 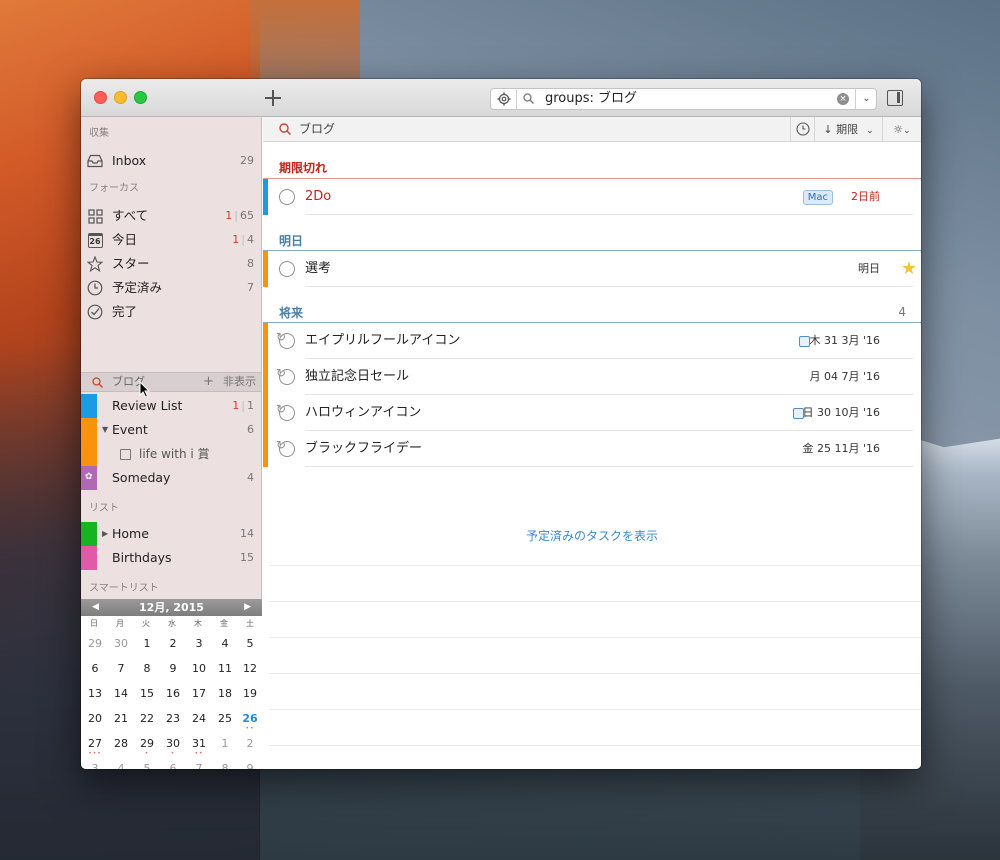 I want to click on show-scheduled-tasks-link: 予定済みのタスクを表示, so click(x=592, y=535).